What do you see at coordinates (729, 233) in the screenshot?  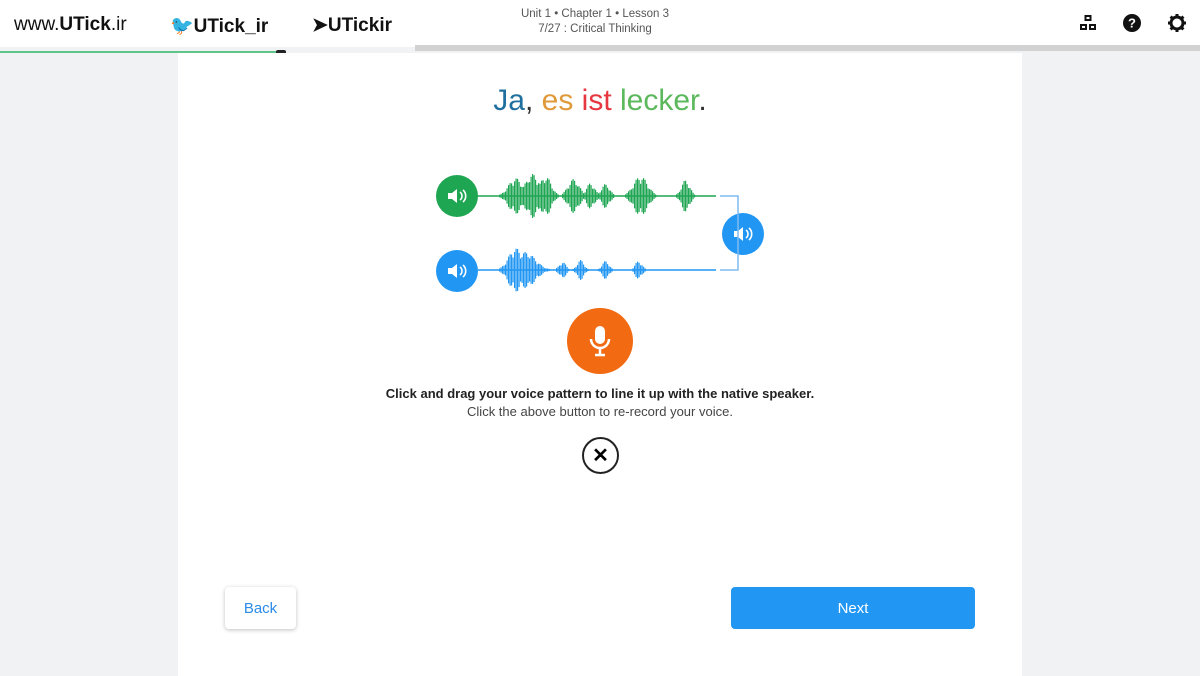 I see `connector-bracket` at bounding box center [729, 233].